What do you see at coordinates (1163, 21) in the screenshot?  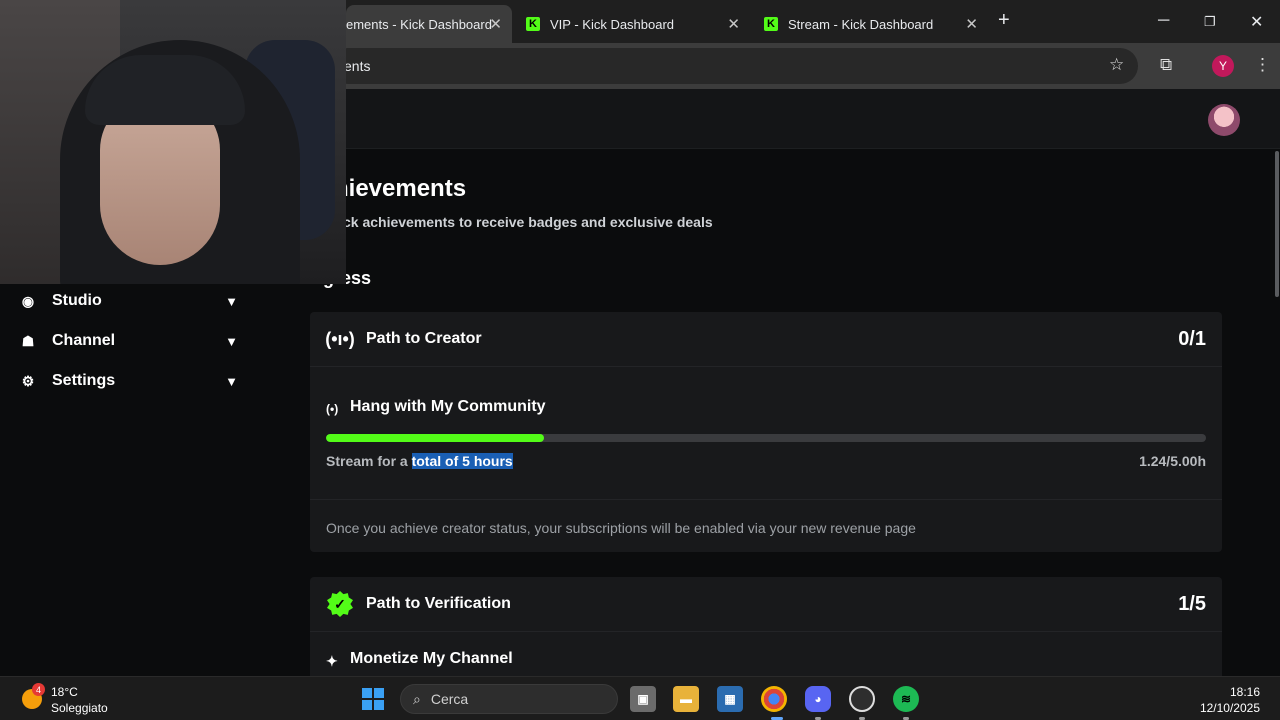 I see `minimize-icon: ─` at bounding box center [1163, 21].